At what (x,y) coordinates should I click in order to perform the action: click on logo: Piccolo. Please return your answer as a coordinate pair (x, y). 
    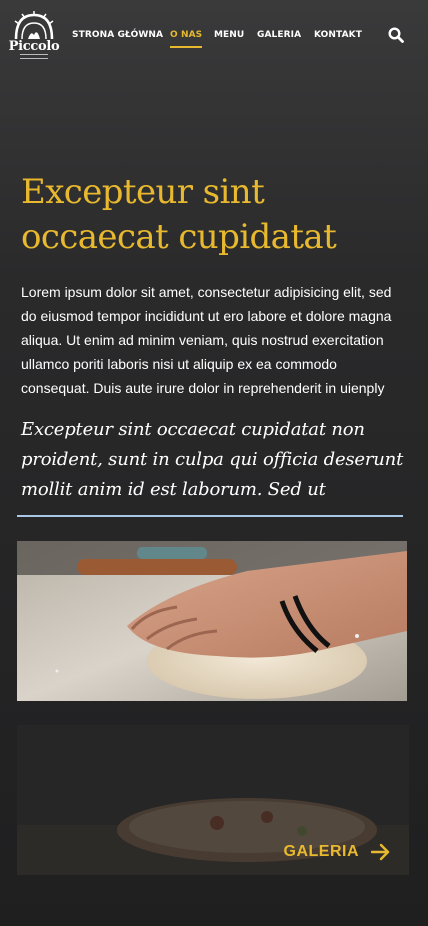
    Looking at the image, I should click on (34, 36).